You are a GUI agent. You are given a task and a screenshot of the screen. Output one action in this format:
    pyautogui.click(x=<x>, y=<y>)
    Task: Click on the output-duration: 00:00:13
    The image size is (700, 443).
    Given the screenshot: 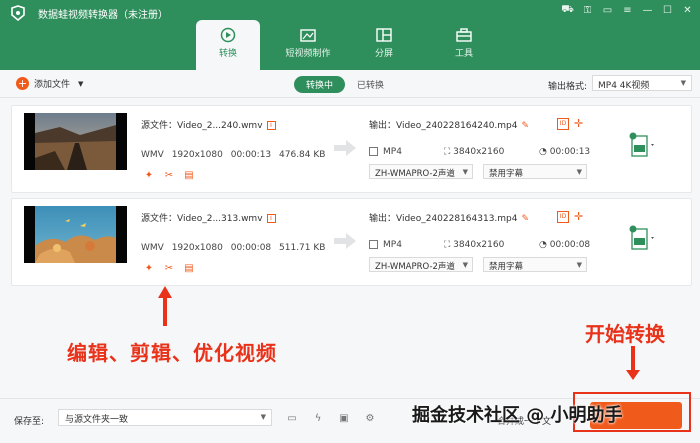 What is the action you would take?
    pyautogui.click(x=570, y=152)
    